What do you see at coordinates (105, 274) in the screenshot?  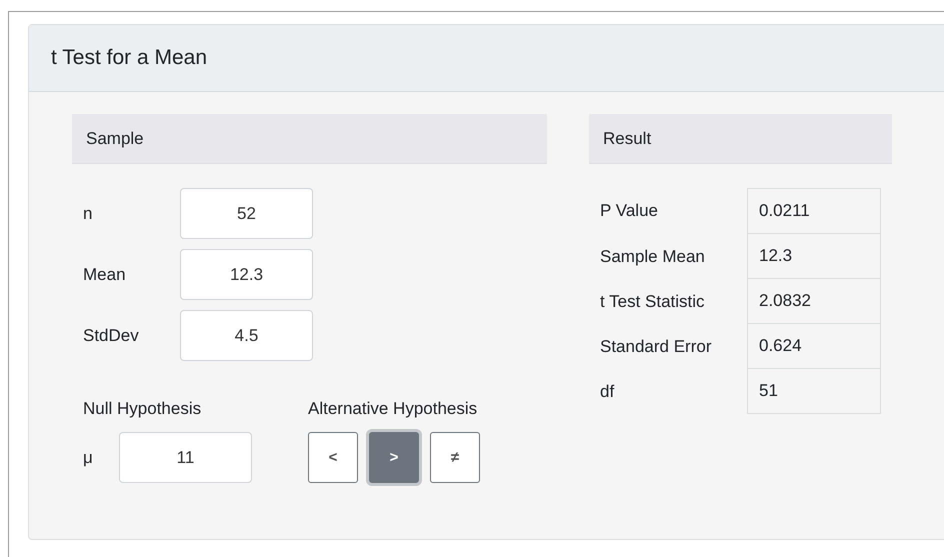 I see `field-label: Mean` at bounding box center [105, 274].